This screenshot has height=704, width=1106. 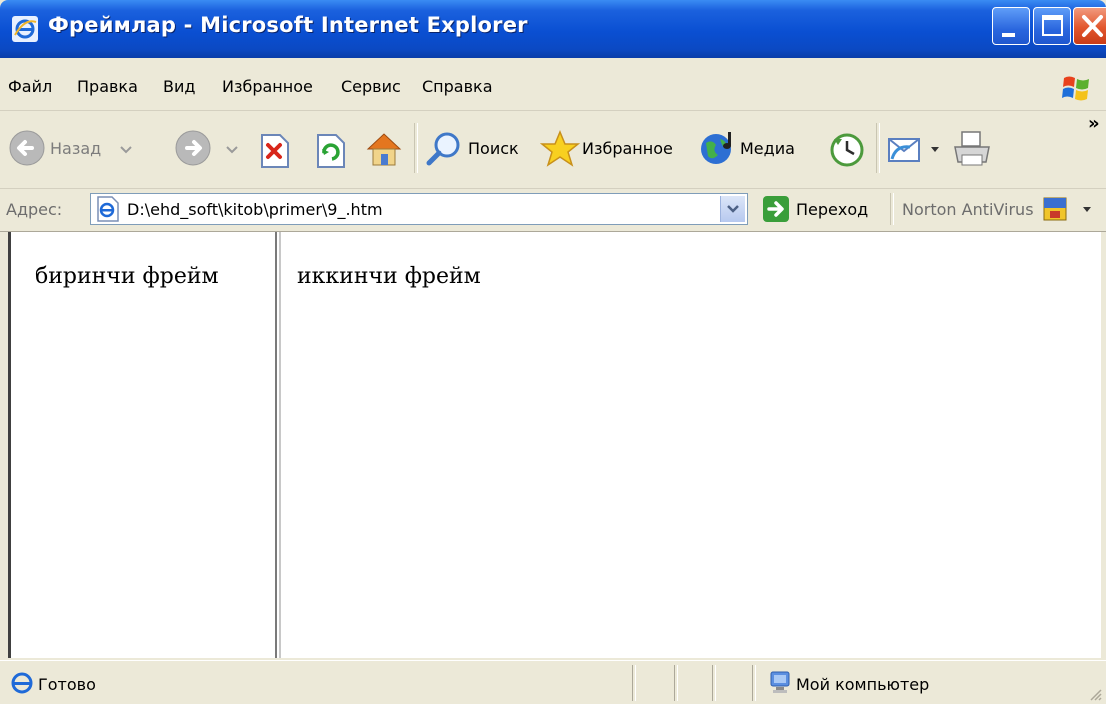 I want to click on status-text: Готово, so click(x=67, y=684).